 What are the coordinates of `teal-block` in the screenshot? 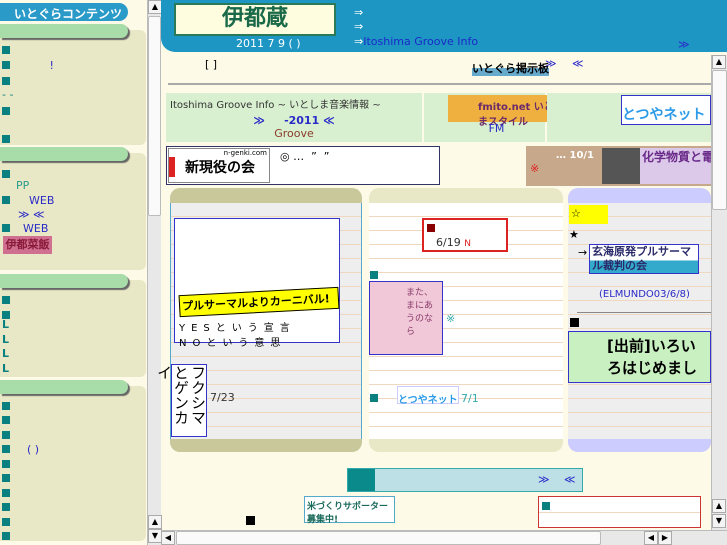 It's located at (361, 480).